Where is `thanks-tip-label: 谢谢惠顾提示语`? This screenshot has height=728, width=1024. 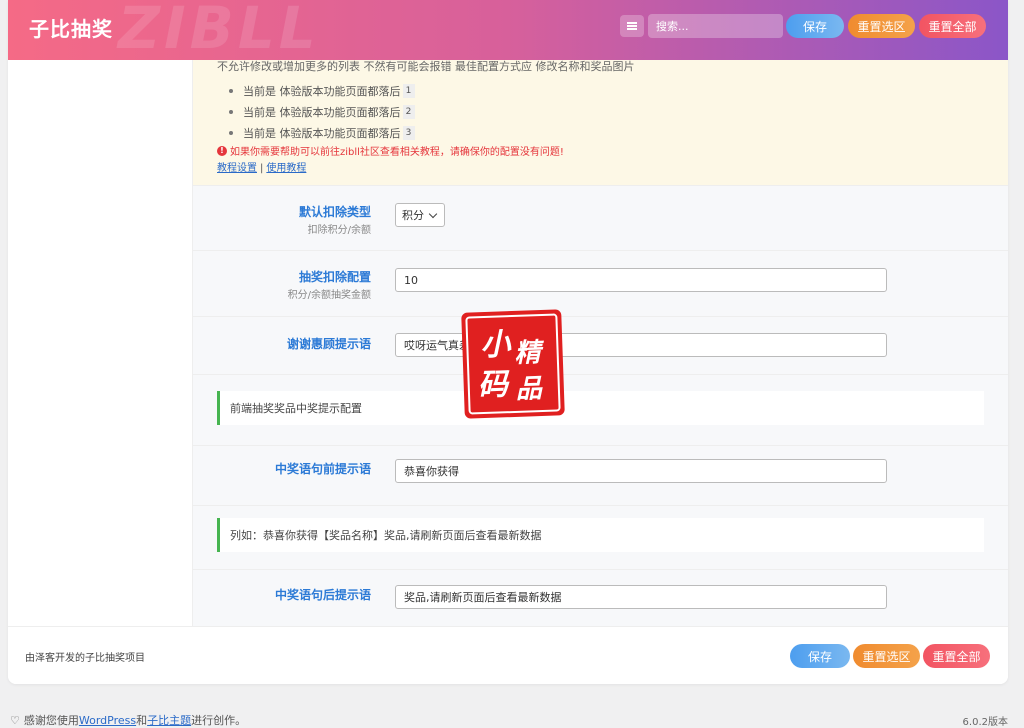
thanks-tip-label: 谢谢惠顾提示语 is located at coordinates (328, 344).